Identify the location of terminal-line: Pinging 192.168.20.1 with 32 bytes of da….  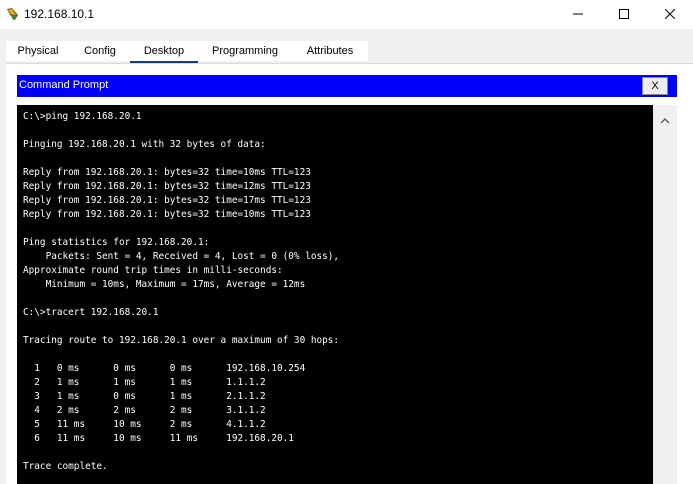
(144, 144).